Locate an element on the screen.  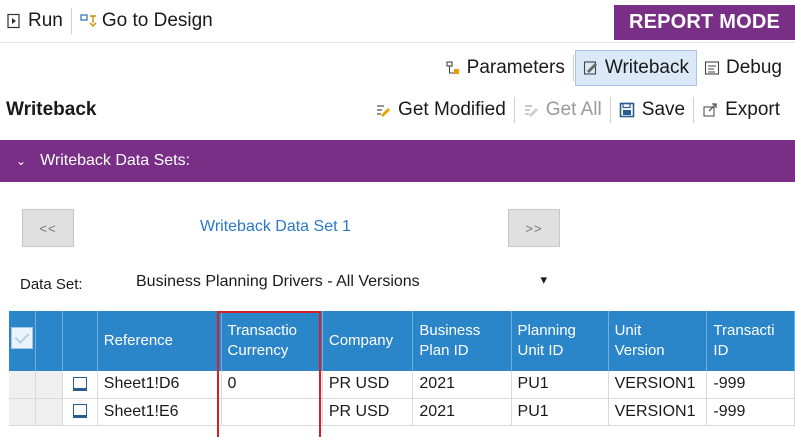
data-set-selected-value: Business Planning Drivers - All Versions is located at coordinates (278, 281).